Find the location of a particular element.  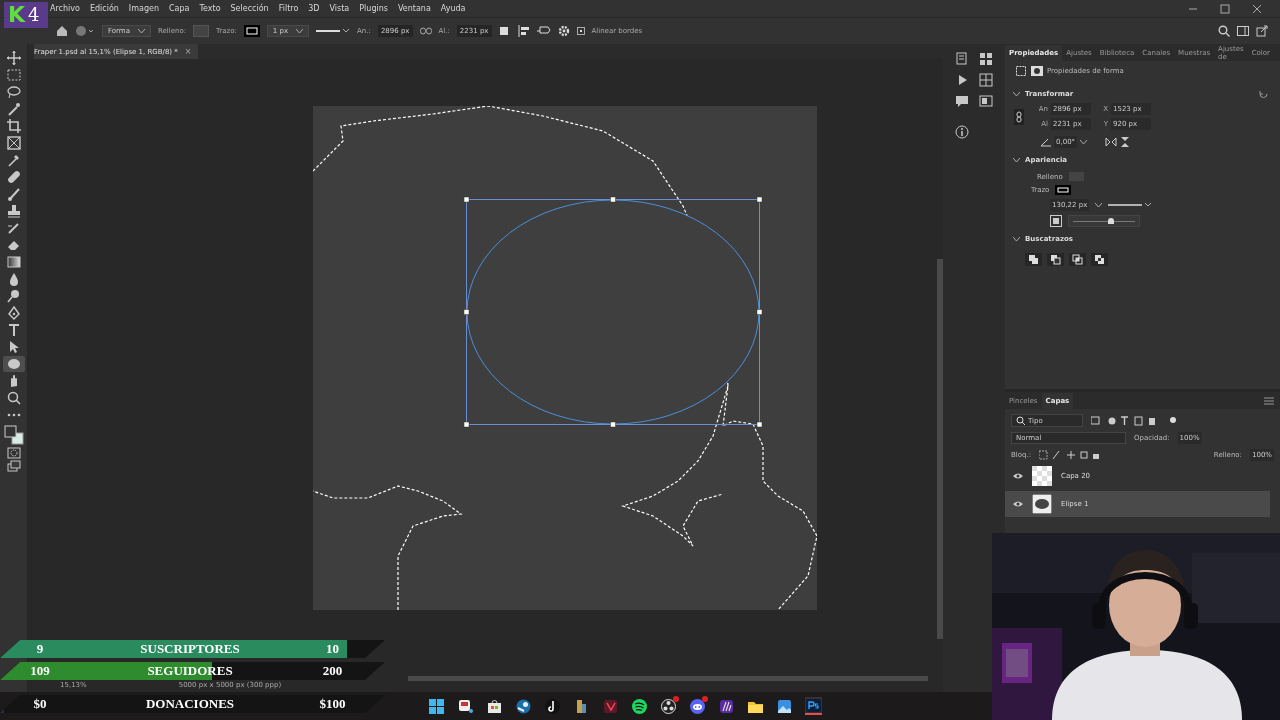

image-editor-icon is located at coordinates (813, 705).